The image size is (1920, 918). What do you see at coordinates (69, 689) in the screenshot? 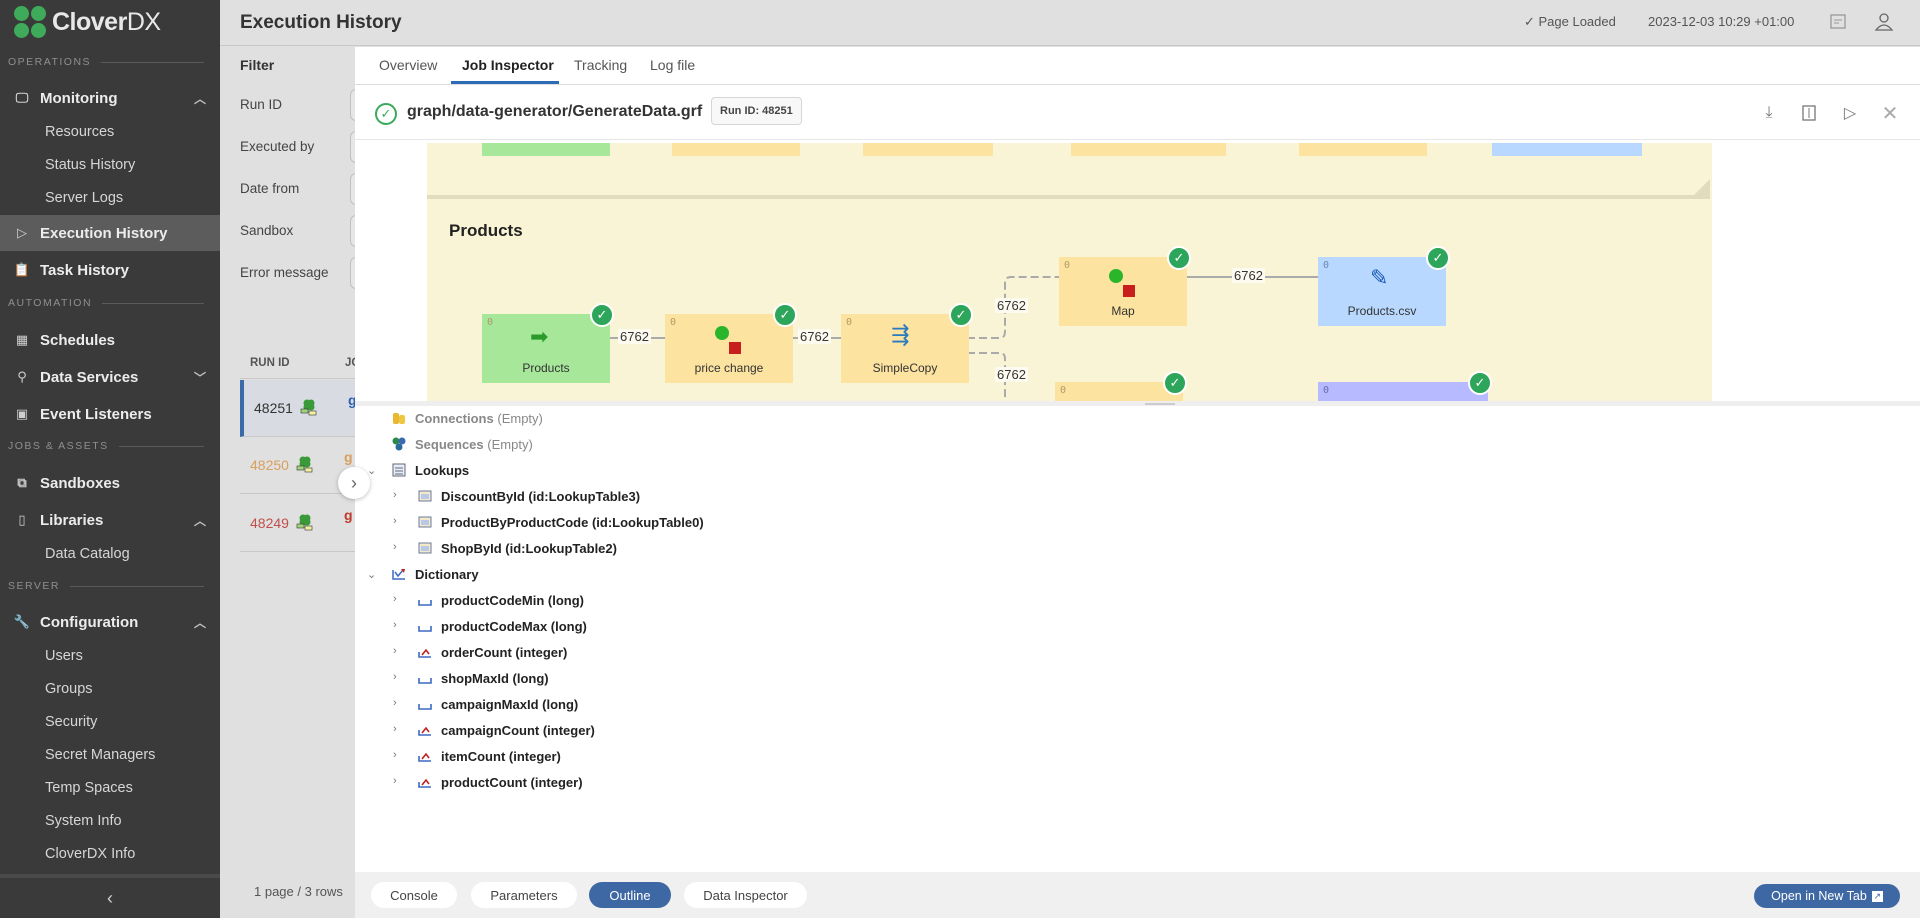
I see `nav-groups: Groups` at bounding box center [69, 689].